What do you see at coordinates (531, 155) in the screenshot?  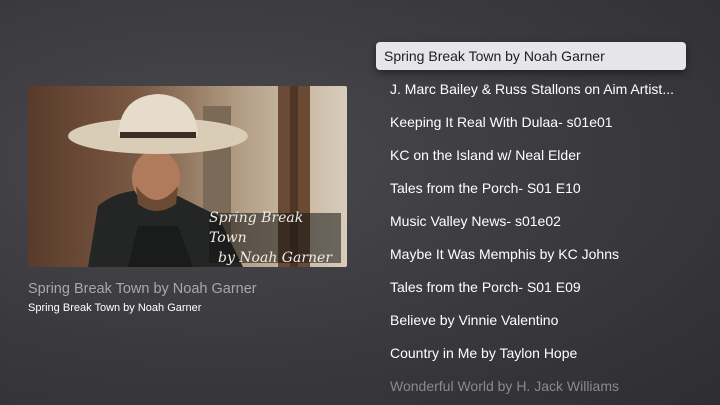 I see `episode-item-kc-on-the-island: KC on the Island w/ Neal Elder` at bounding box center [531, 155].